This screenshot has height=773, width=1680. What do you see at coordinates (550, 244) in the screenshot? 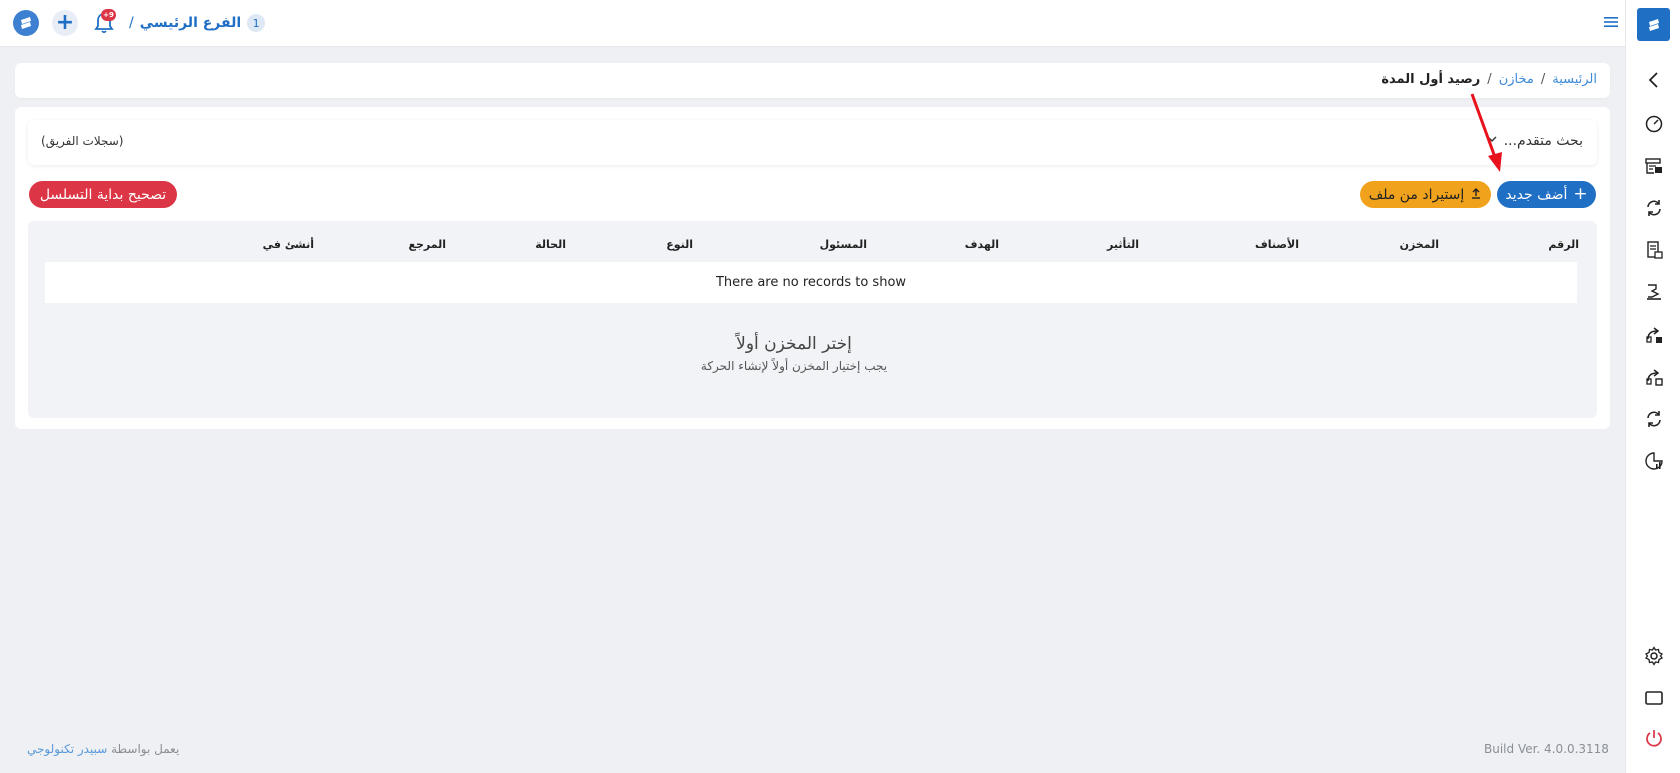
I see `column-header-status: الحالة` at bounding box center [550, 244].